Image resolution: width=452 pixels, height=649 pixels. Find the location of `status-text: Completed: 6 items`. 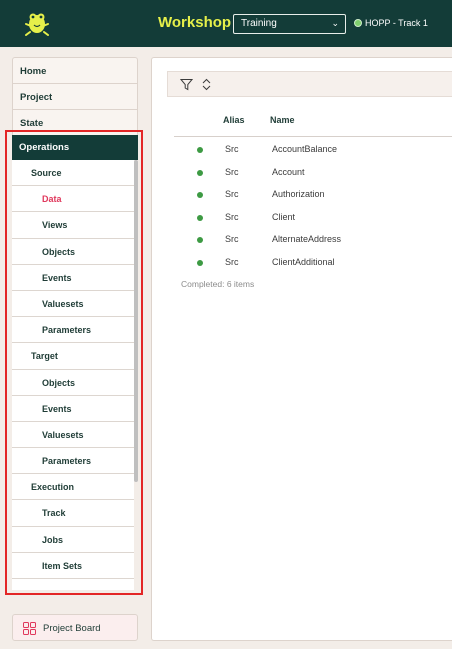

status-text: Completed: 6 items is located at coordinates (218, 284).